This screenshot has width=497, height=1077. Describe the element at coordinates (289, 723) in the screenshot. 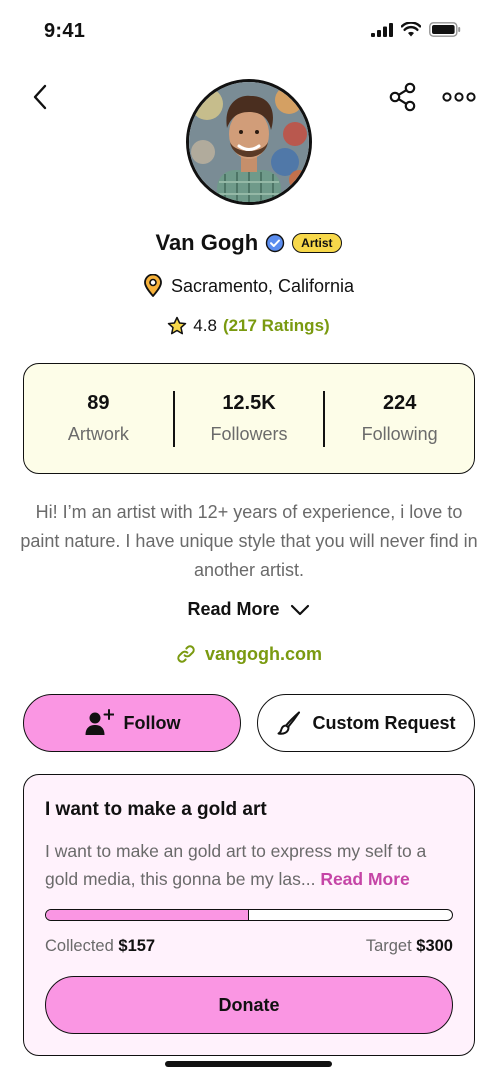

I see `paint-brush-icon` at that location.